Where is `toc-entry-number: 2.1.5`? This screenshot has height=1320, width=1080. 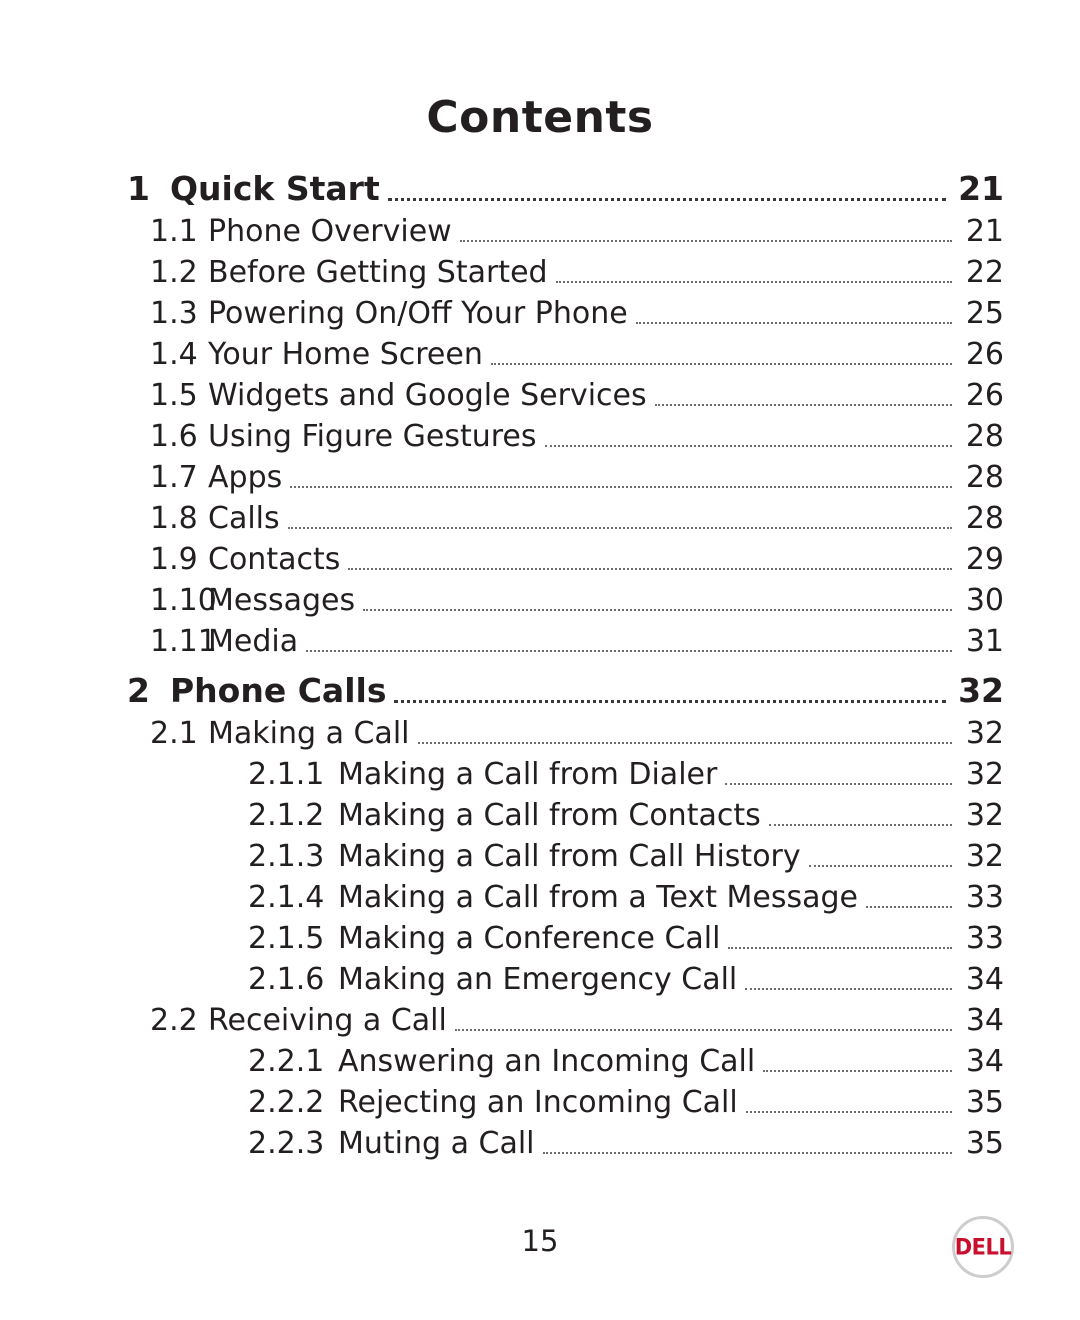 toc-entry-number: 2.1.5 is located at coordinates (286, 938).